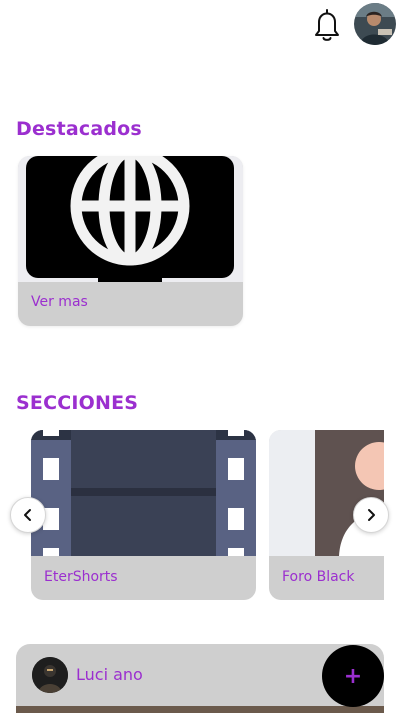 The height and width of the screenshot is (713, 400). Describe the element at coordinates (50, 675) in the screenshot. I see `post-author-avatar` at that location.